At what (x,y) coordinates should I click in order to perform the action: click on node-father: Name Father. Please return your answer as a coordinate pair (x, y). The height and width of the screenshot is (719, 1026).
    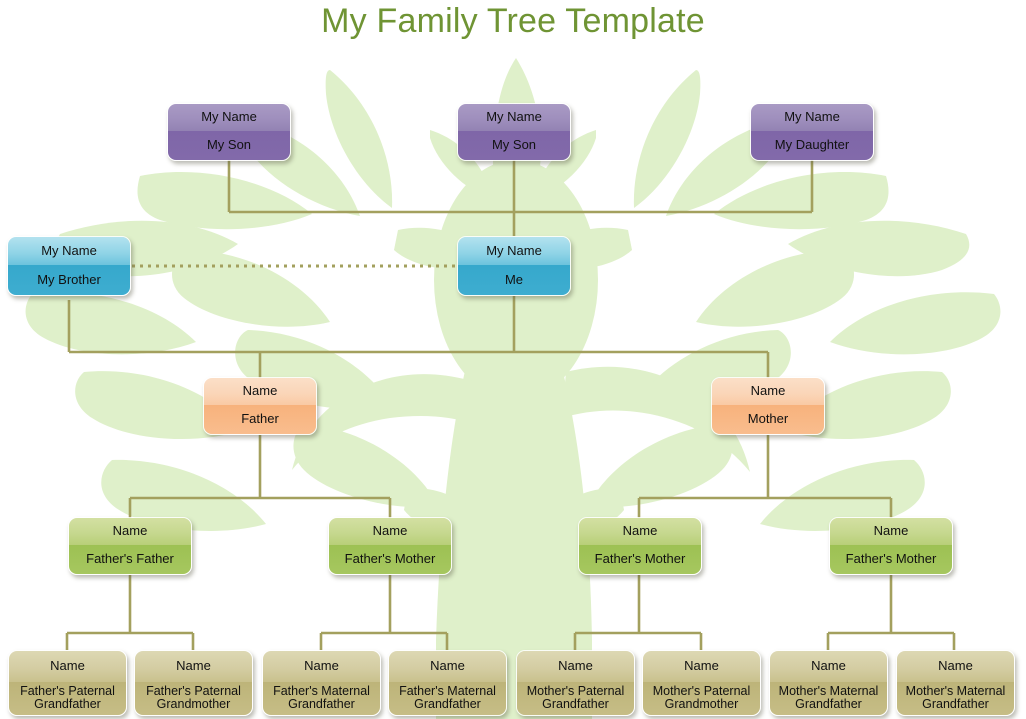
    Looking at the image, I should click on (260, 406).